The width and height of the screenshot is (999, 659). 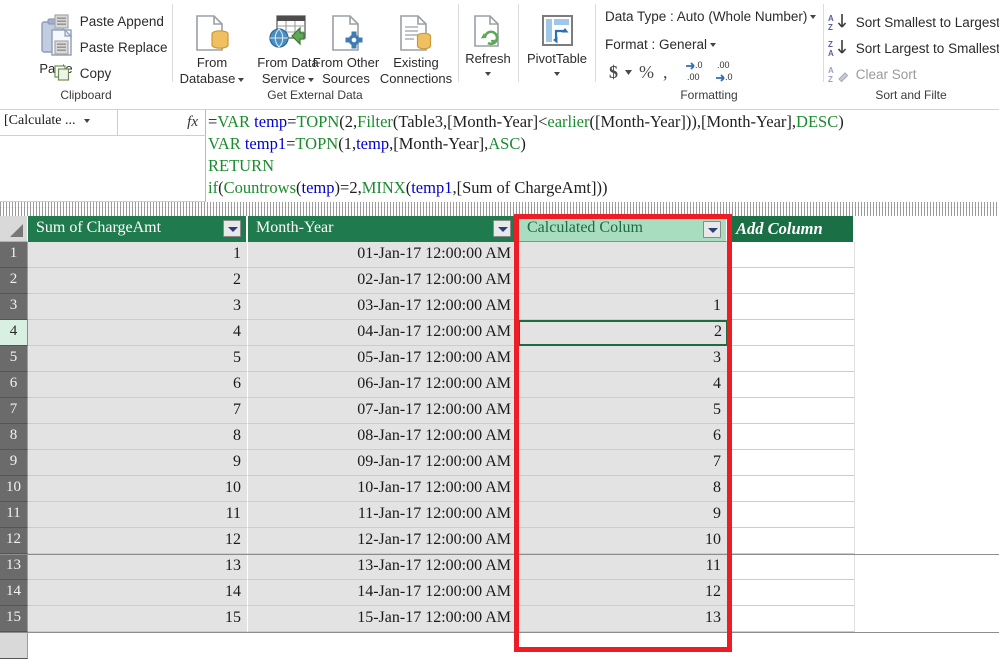 I want to click on row-header: 13, so click(x=14, y=567).